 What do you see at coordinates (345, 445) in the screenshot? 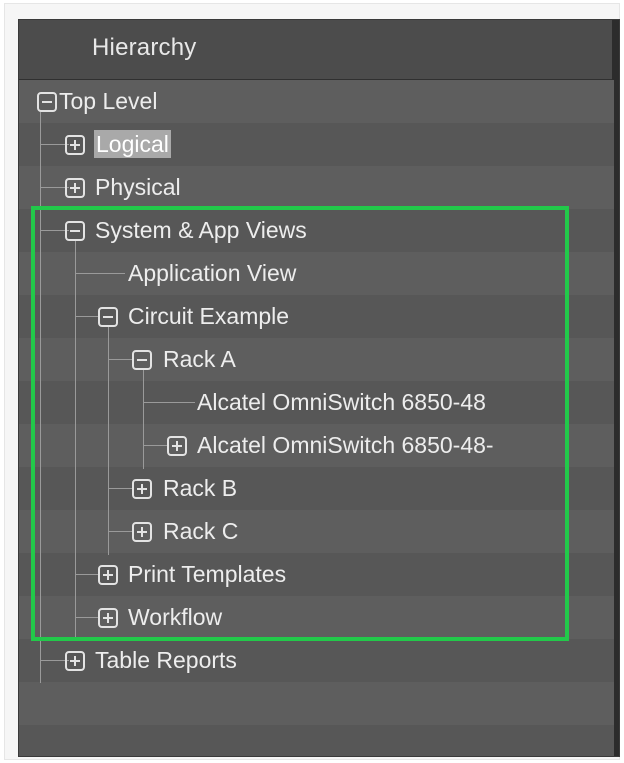
I see `tree-node-label: Alcatel OmniSwitch 6850-48-` at bounding box center [345, 445].